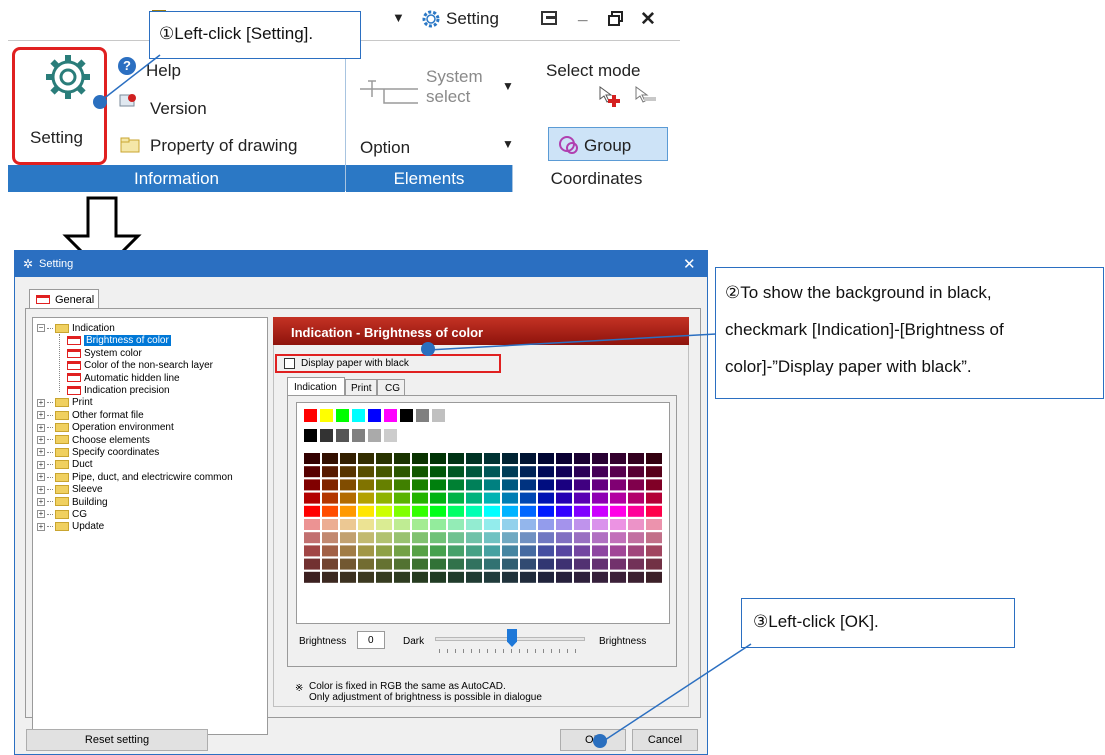  Describe the element at coordinates (140, 366) in the screenshot. I see `tree-item: Color of the non-search layer` at that location.